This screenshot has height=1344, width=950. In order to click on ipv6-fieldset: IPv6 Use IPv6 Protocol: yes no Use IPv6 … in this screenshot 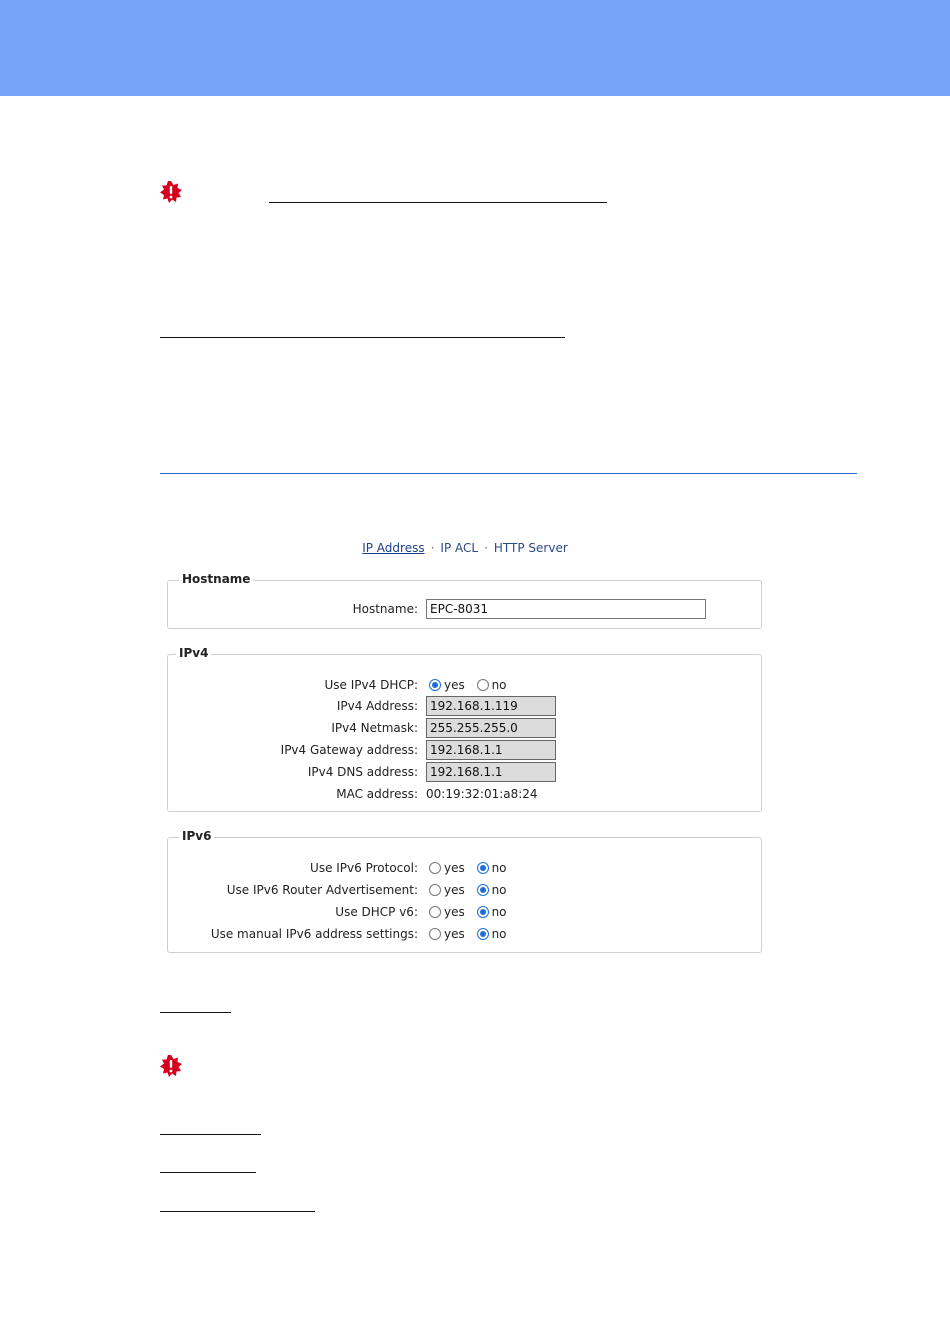, I will do `click(465, 891)`.